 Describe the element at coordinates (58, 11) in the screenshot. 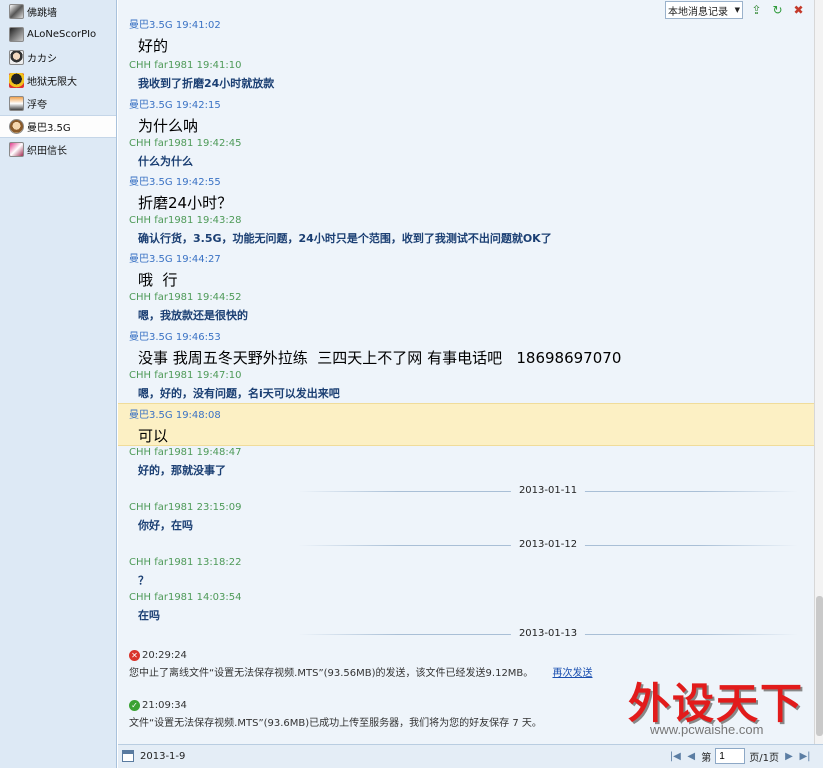

I see `contact-item: 佛跳墙` at that location.